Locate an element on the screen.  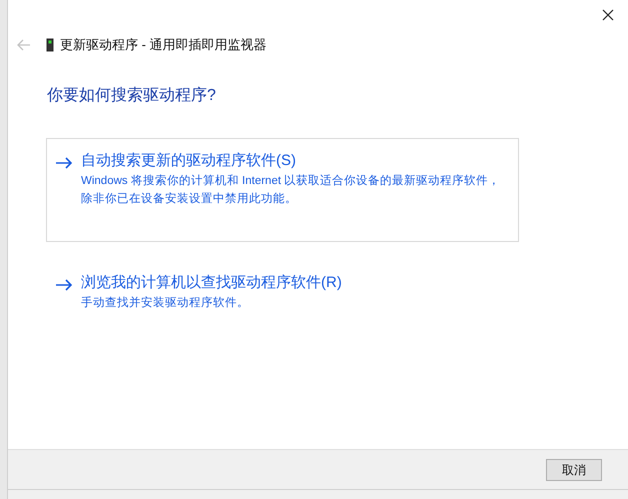
option-description: 手动查找并安装驱动程序软件。 is located at coordinates (165, 303).